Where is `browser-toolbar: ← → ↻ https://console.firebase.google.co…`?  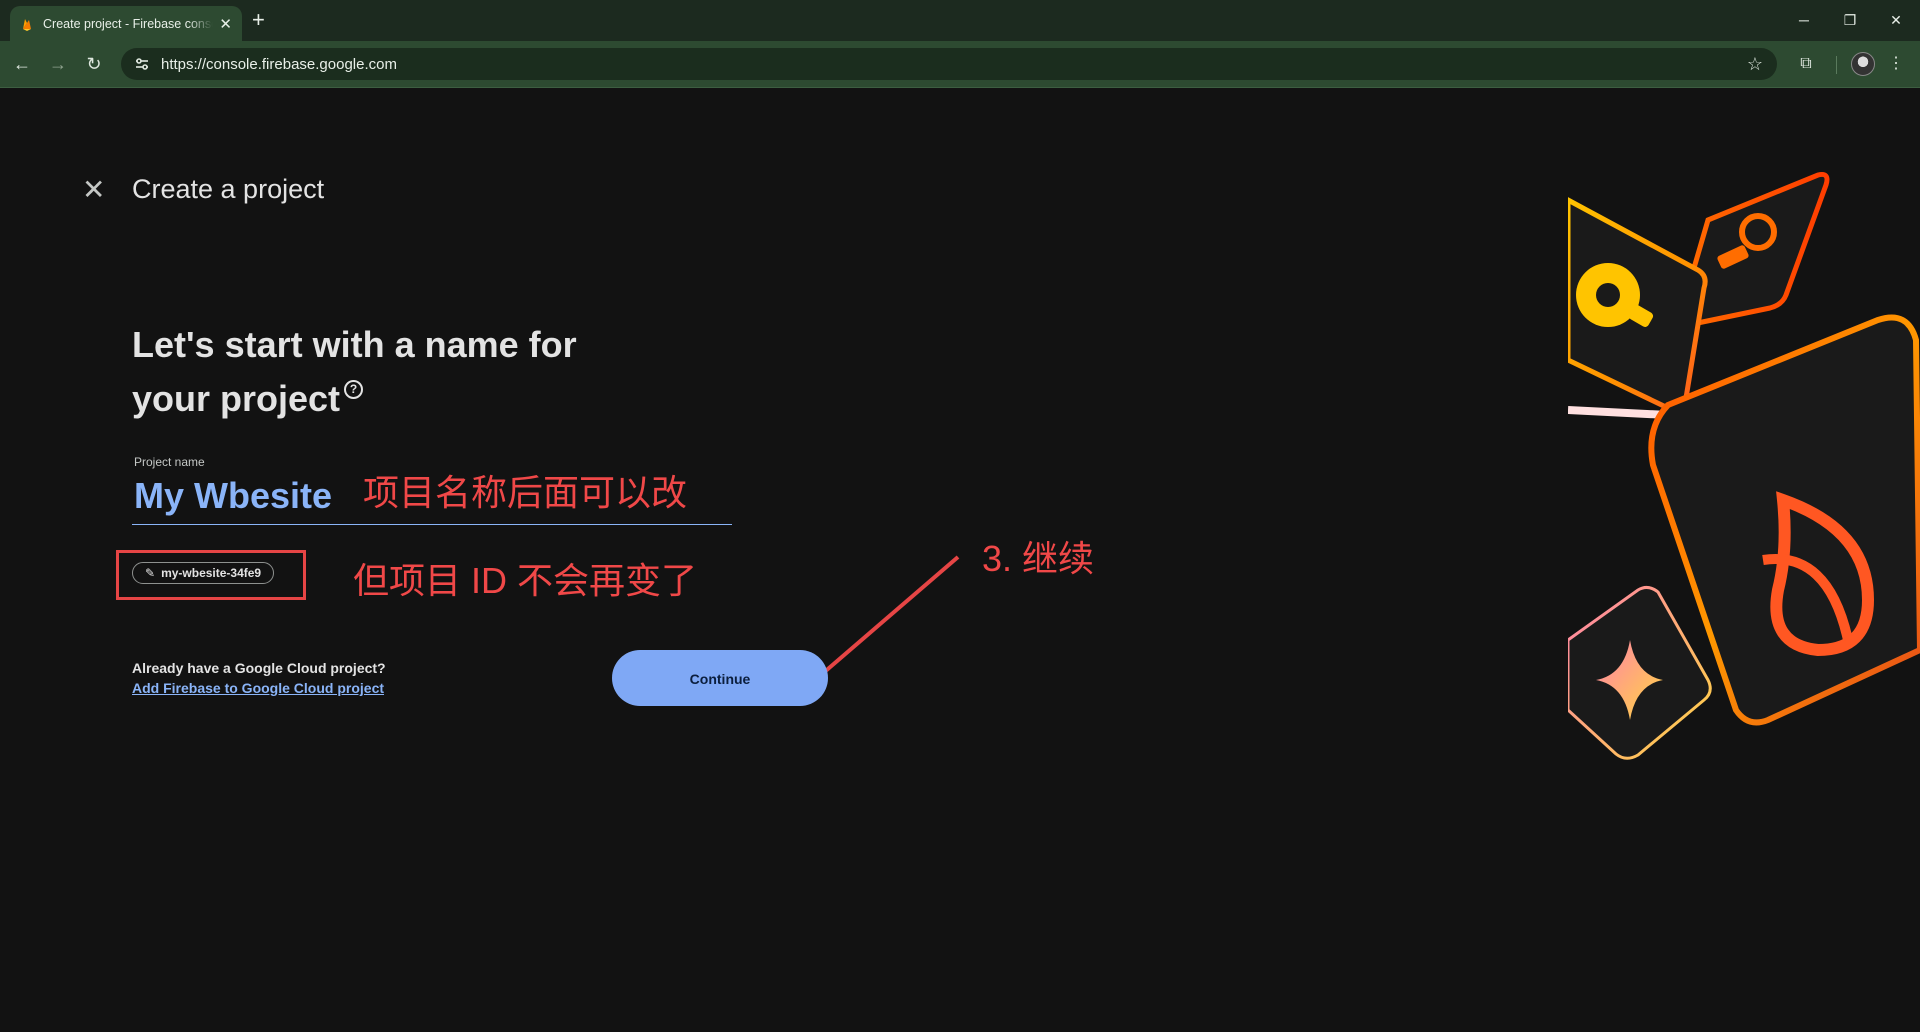 browser-toolbar: ← → ↻ https://console.firebase.google.co… is located at coordinates (960, 64).